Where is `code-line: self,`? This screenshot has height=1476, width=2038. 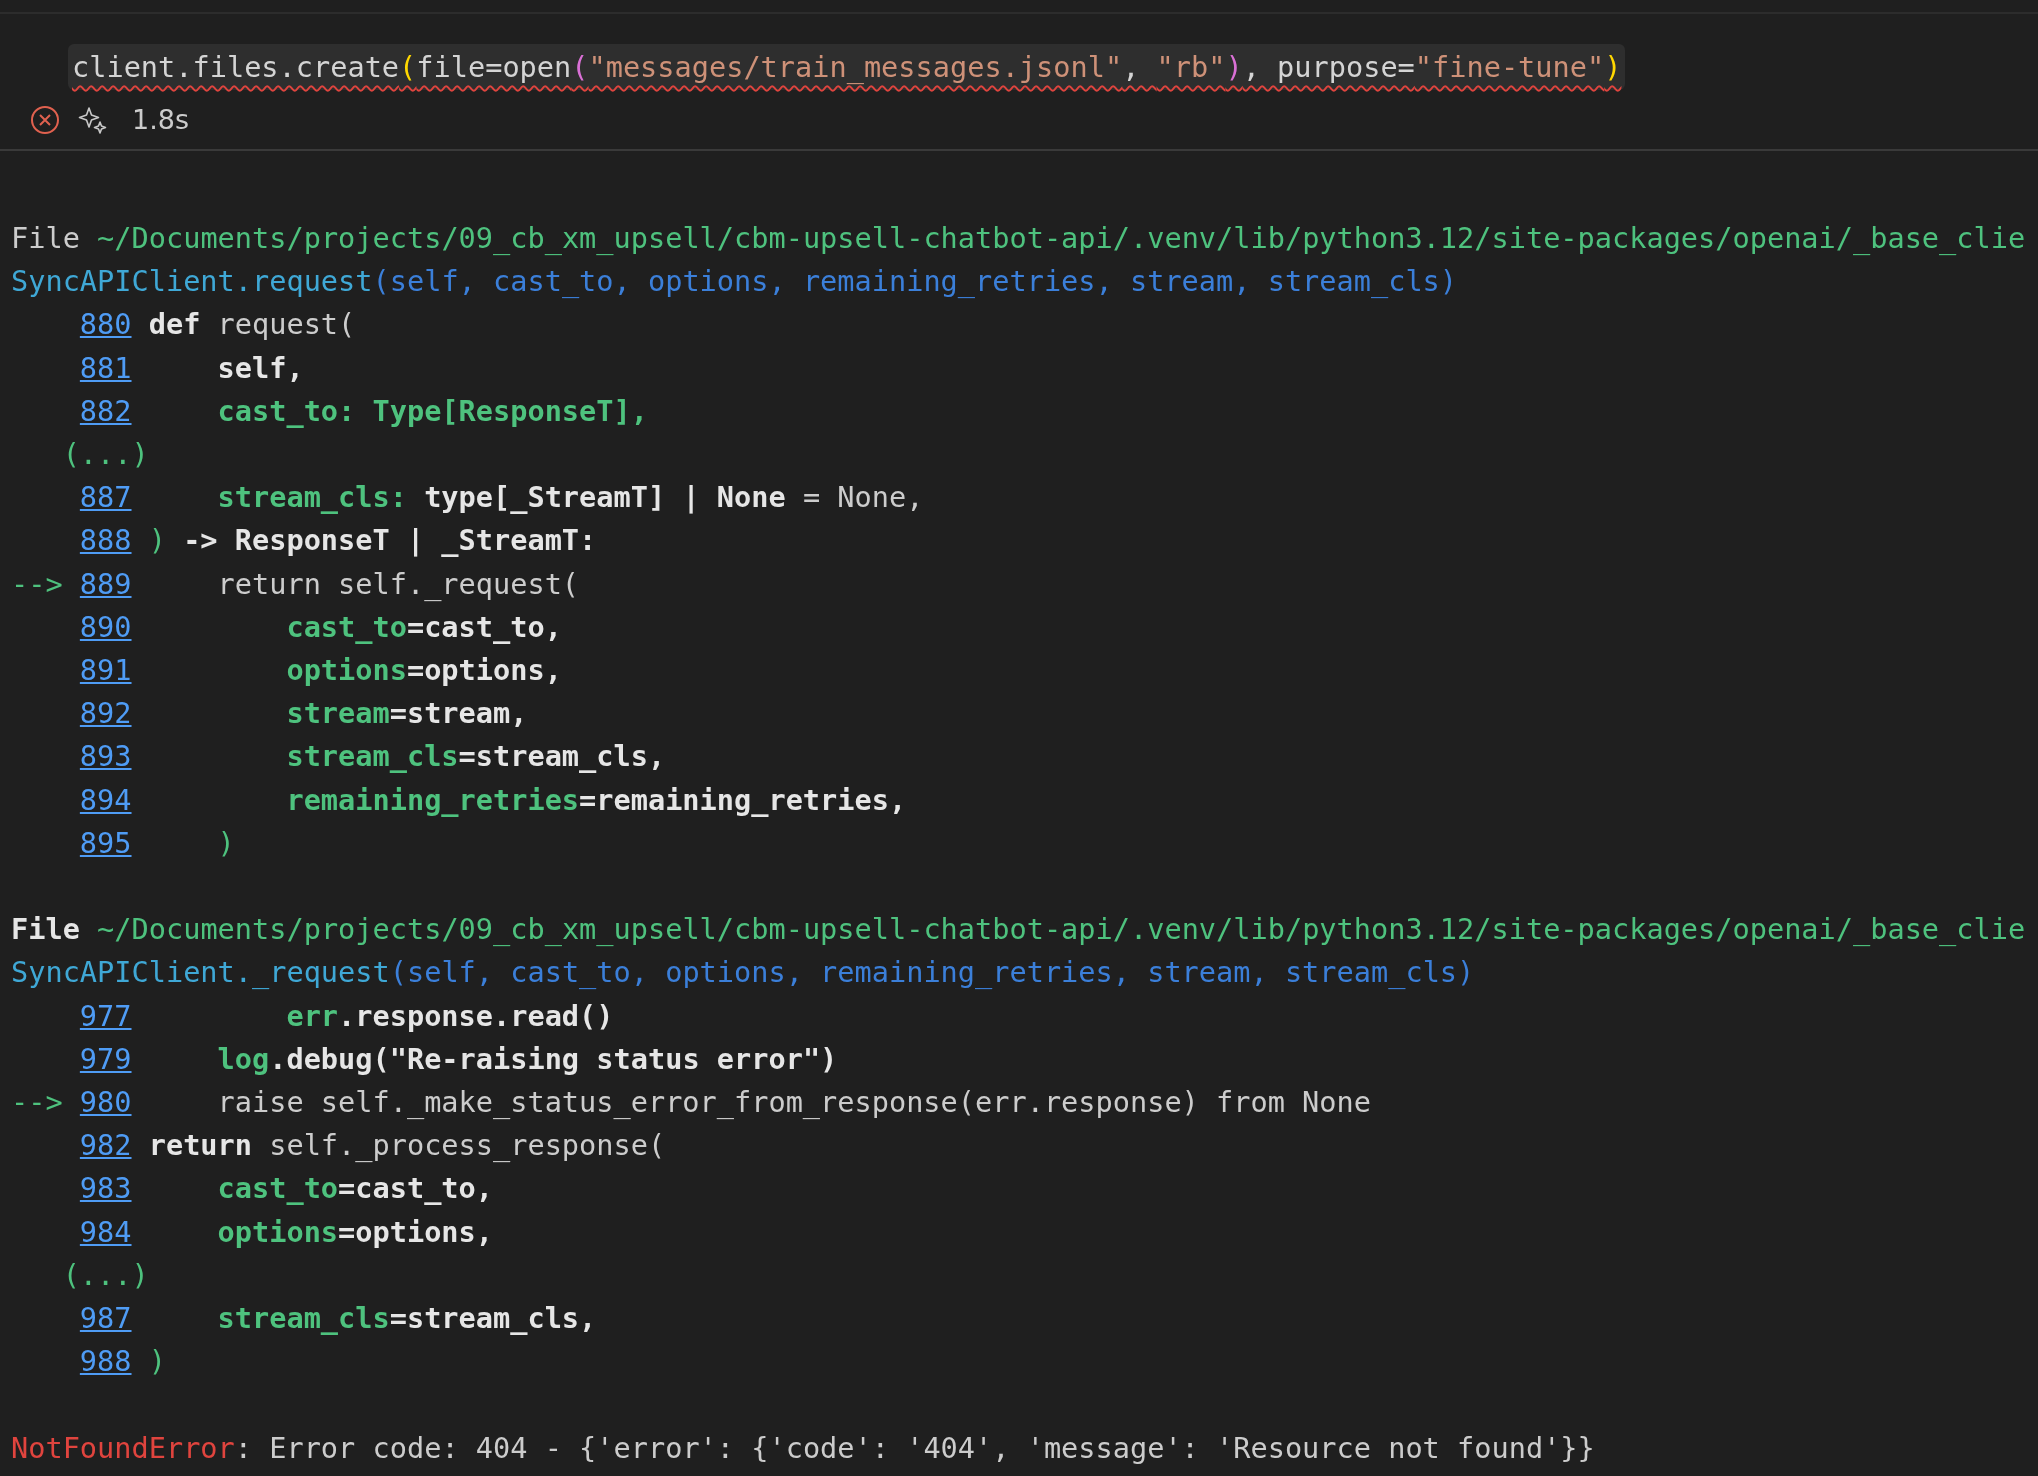
code-line: self, is located at coordinates (260, 368).